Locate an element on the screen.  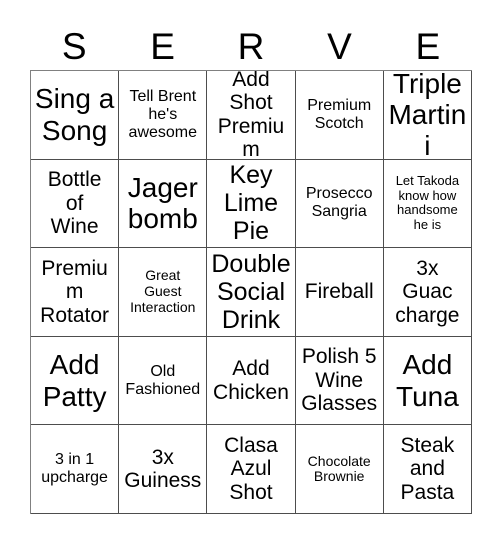
bingo-cell-r4c3: Add Chicken is located at coordinates (251, 381).